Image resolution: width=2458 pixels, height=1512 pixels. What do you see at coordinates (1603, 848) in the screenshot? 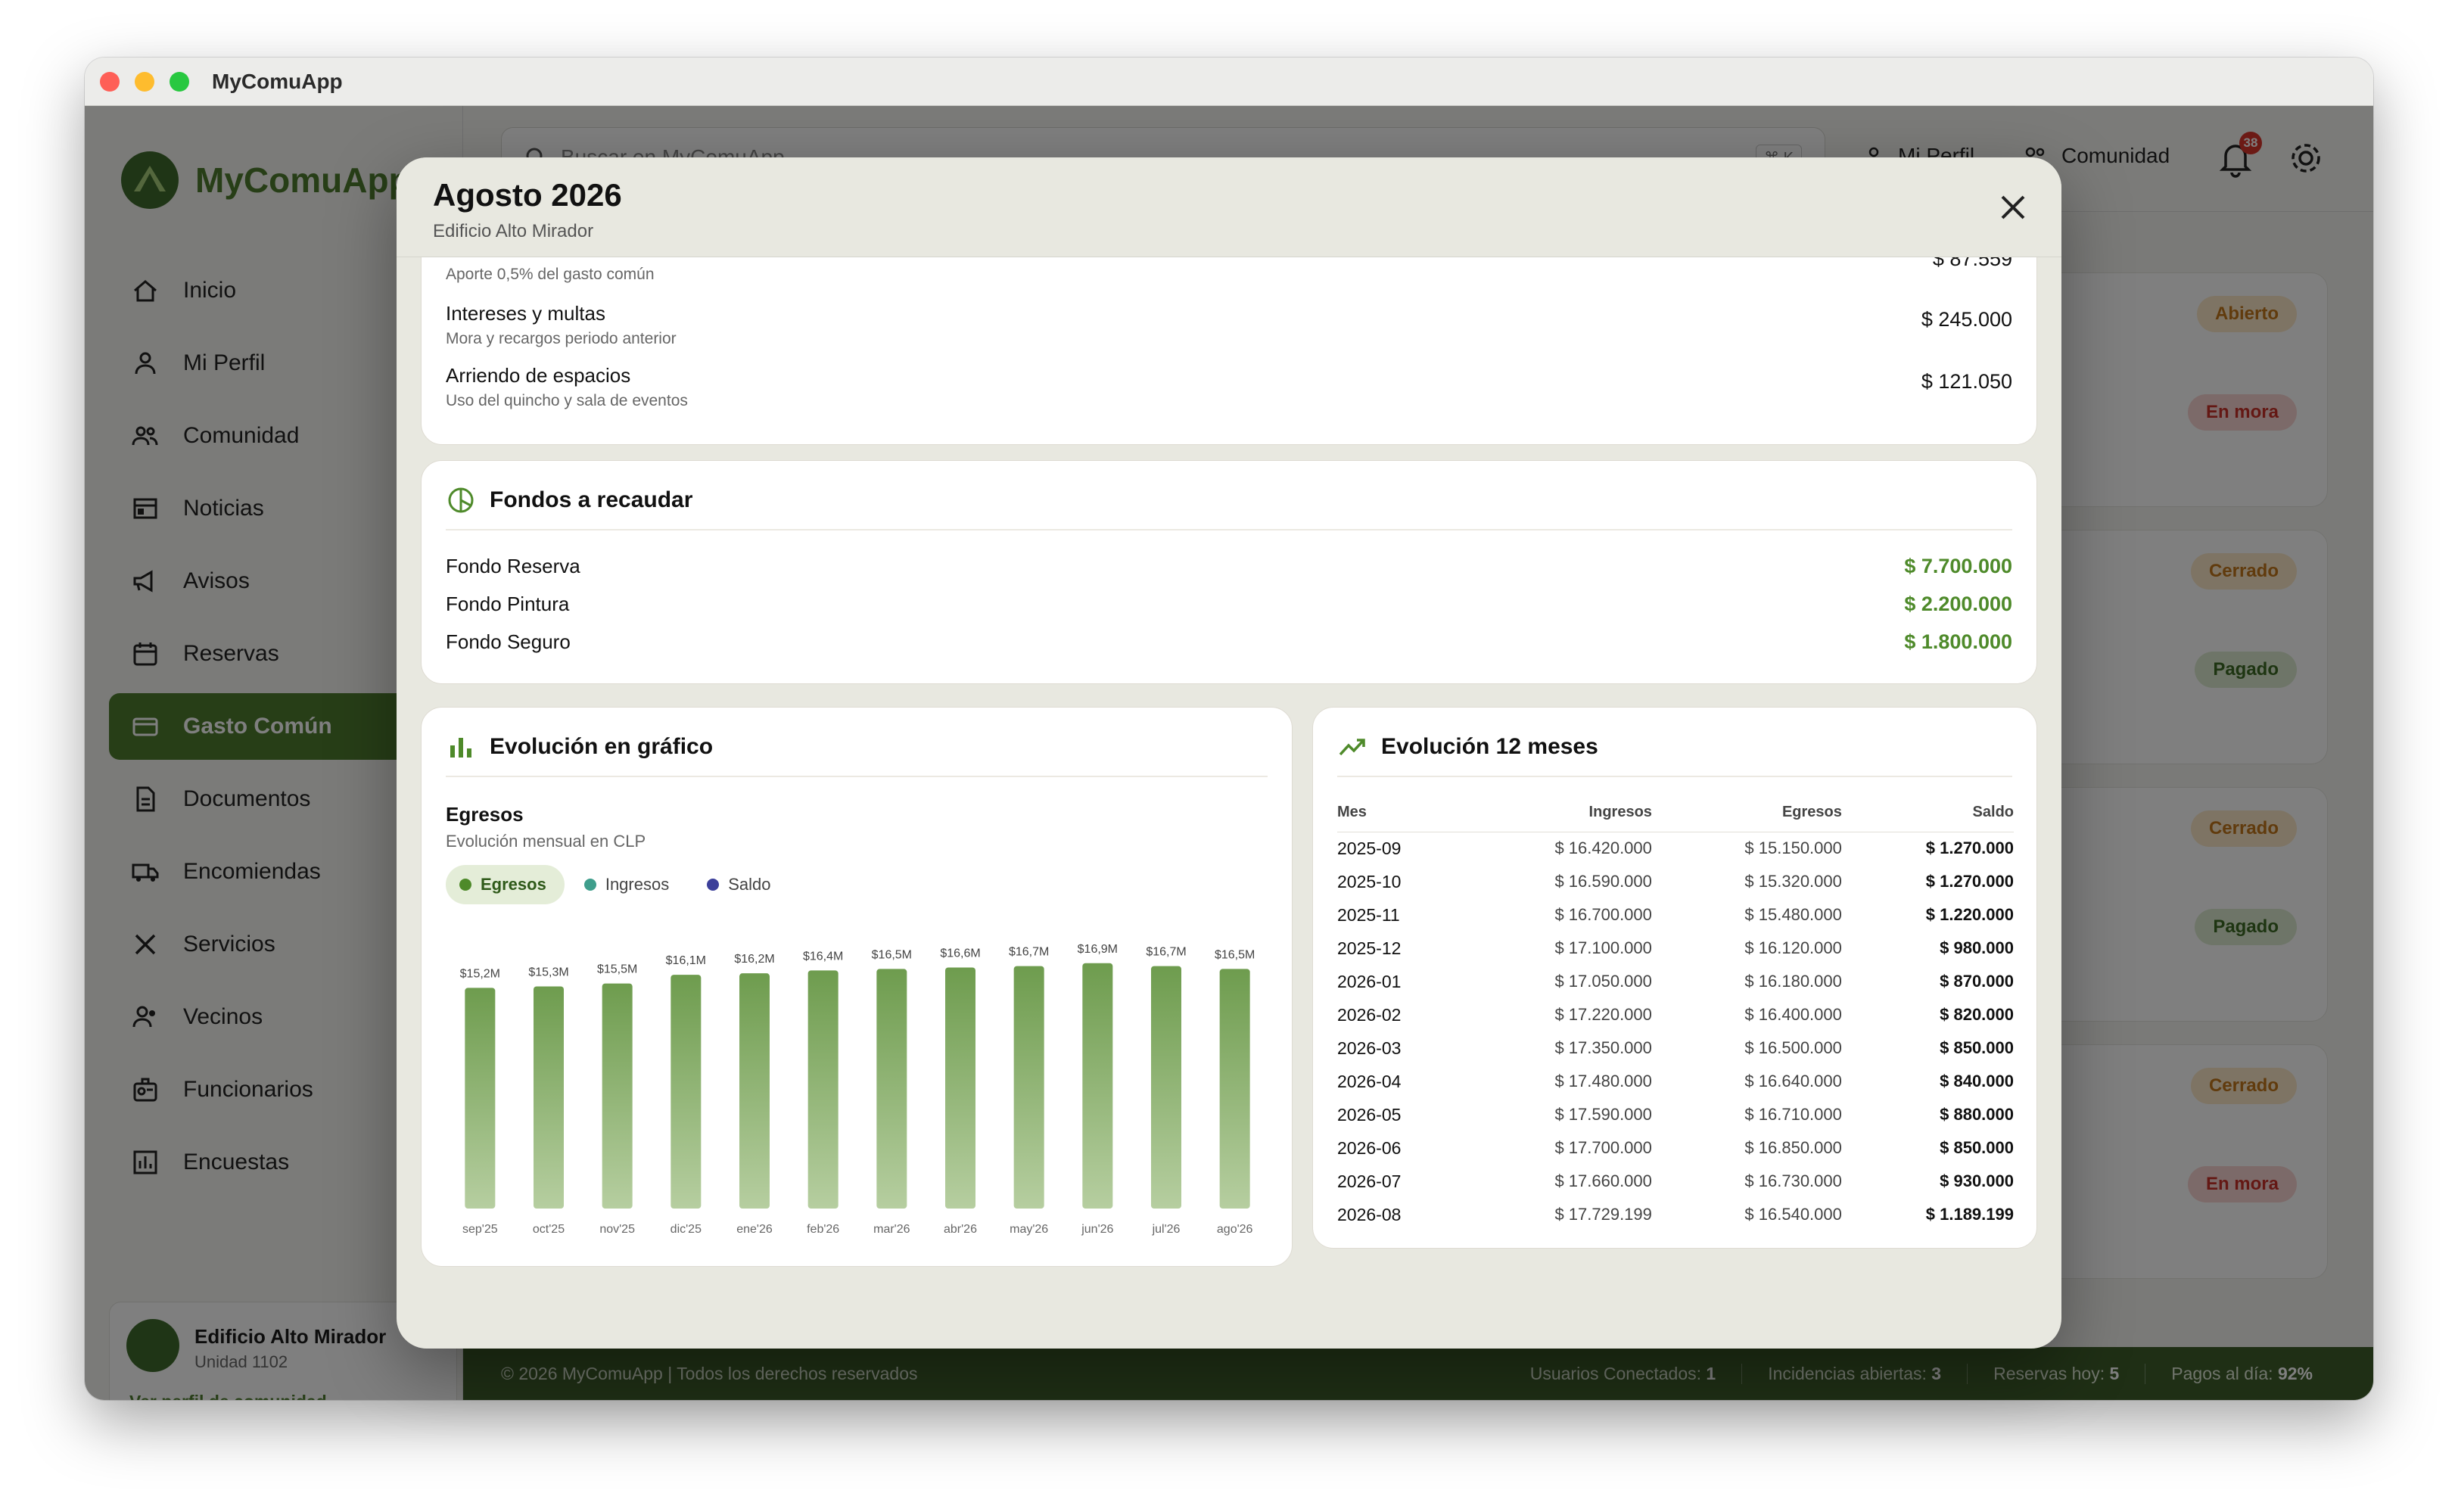
I see `table-cell: $ 16.420.000` at bounding box center [1603, 848].